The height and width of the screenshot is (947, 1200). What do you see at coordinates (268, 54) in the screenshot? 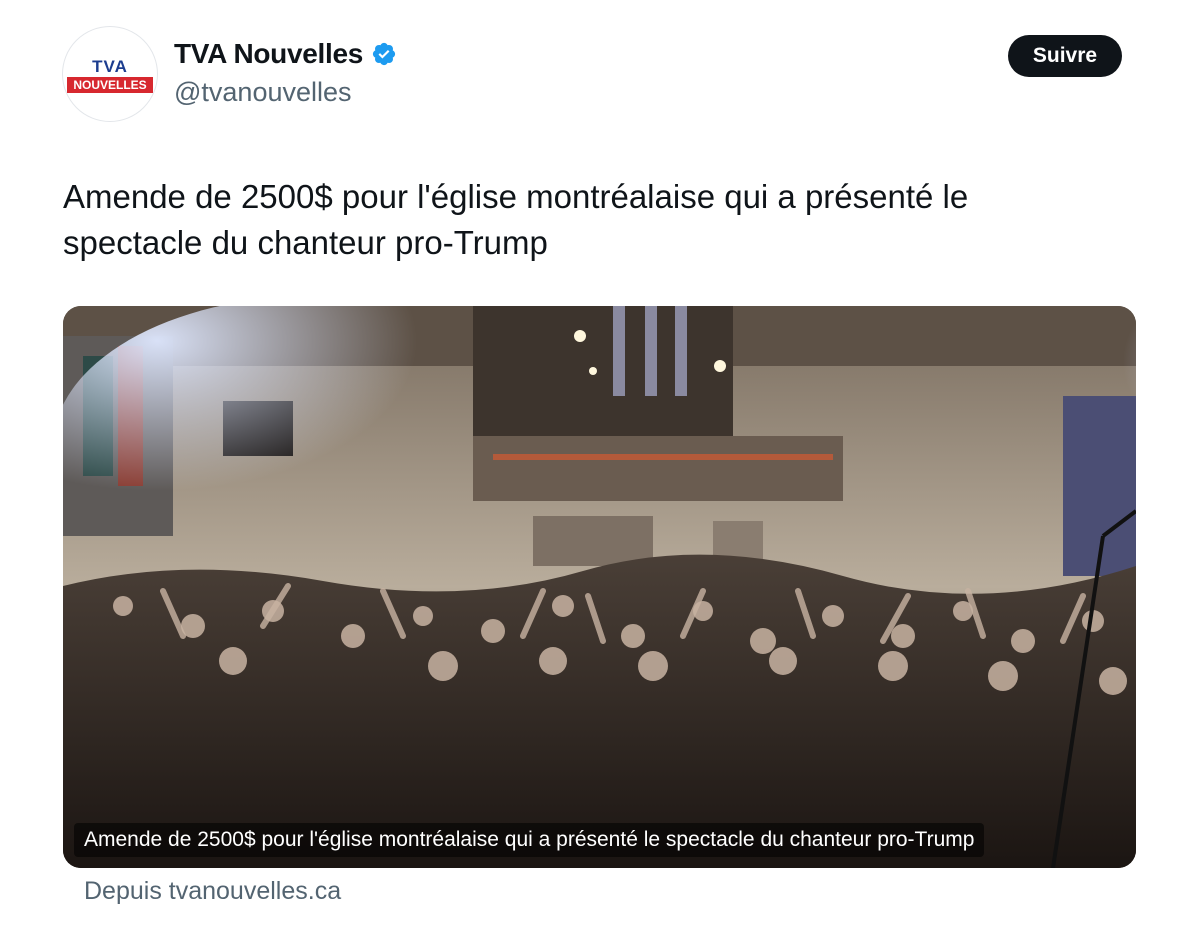
I see `author-name: TVA Nouvelles` at bounding box center [268, 54].